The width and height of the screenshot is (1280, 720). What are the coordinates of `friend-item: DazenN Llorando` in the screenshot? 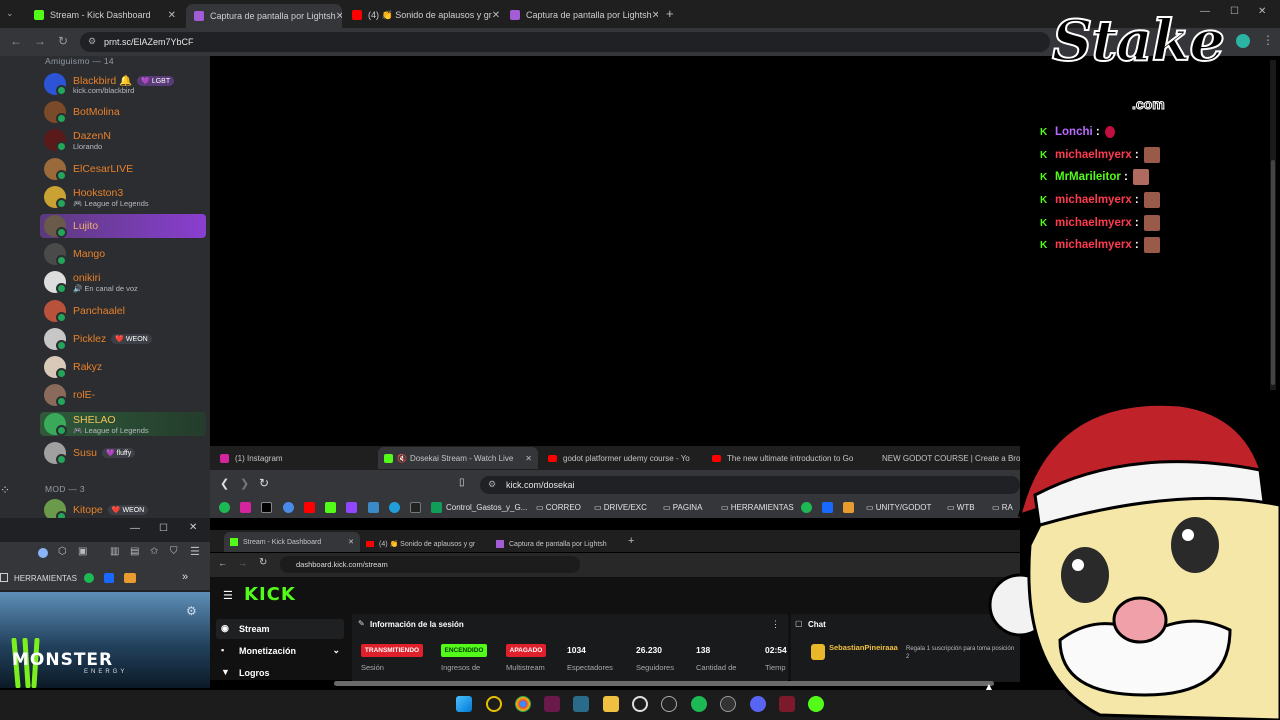 It's located at (123, 140).